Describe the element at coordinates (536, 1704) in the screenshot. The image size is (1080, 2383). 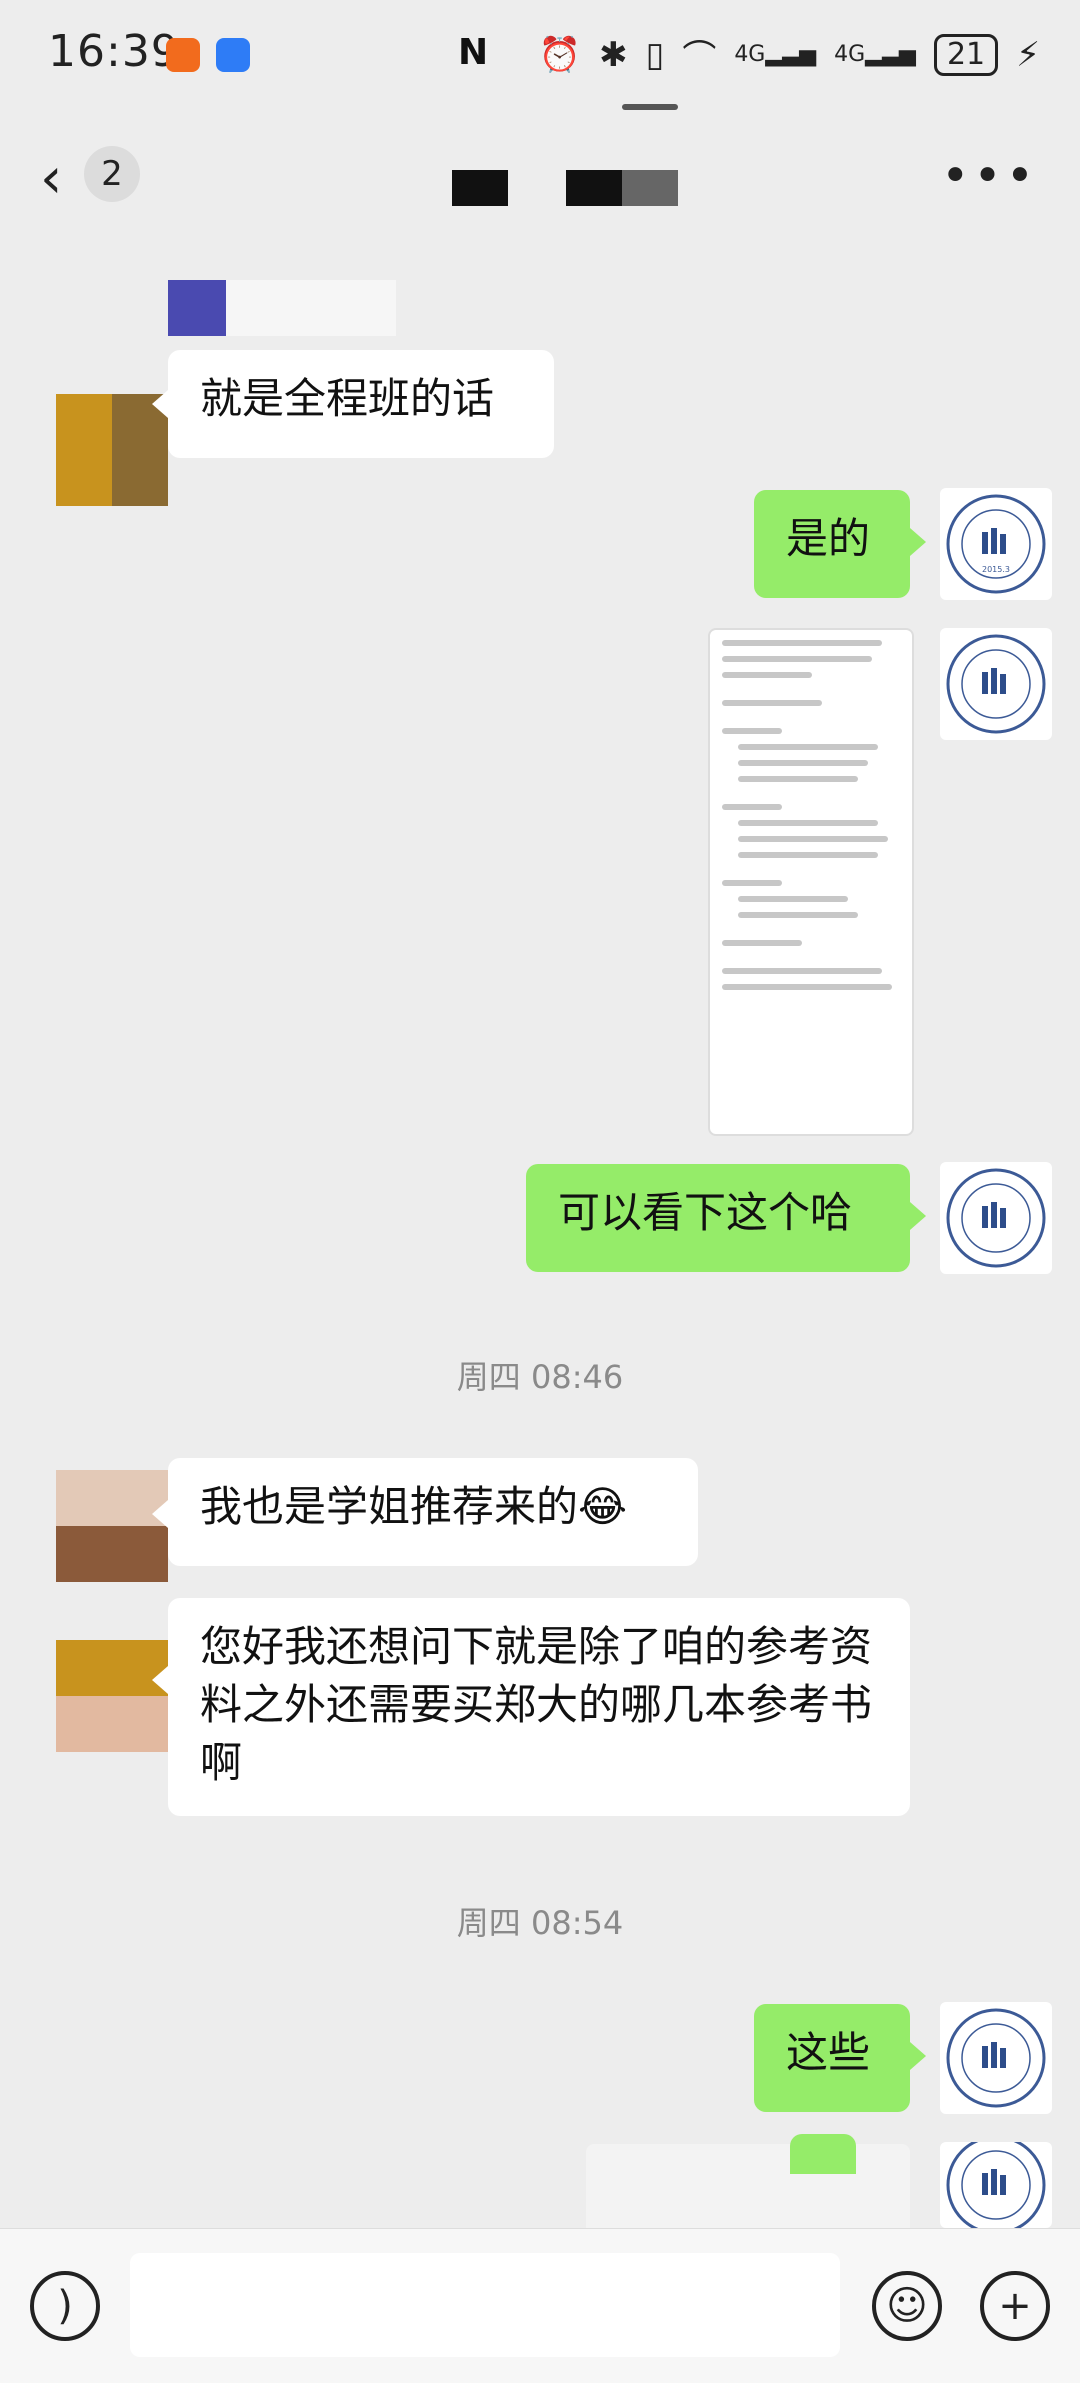
I see `message-text: 您好我还想问下就是除了咱的参考资料之外还需要买郑大的哪几本参考书啊` at that location.